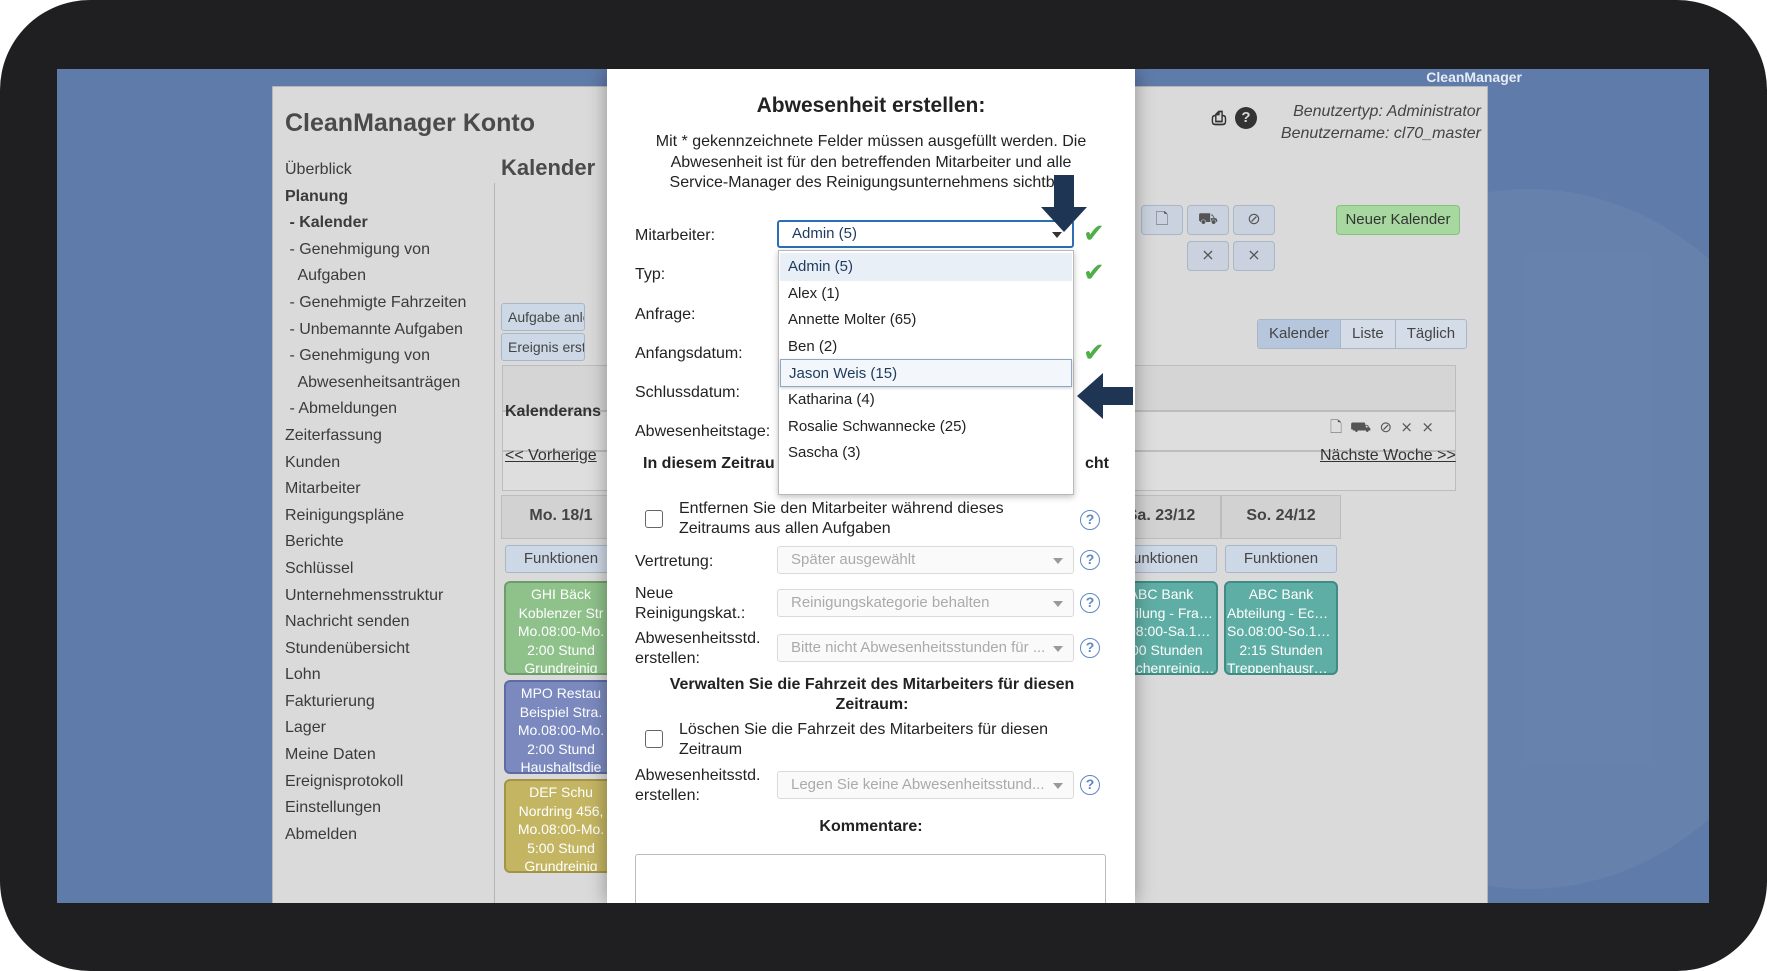 This screenshot has height=971, width=1767. What do you see at coordinates (1431, 334) in the screenshot?
I see `view-daily-button: Täglich` at bounding box center [1431, 334].